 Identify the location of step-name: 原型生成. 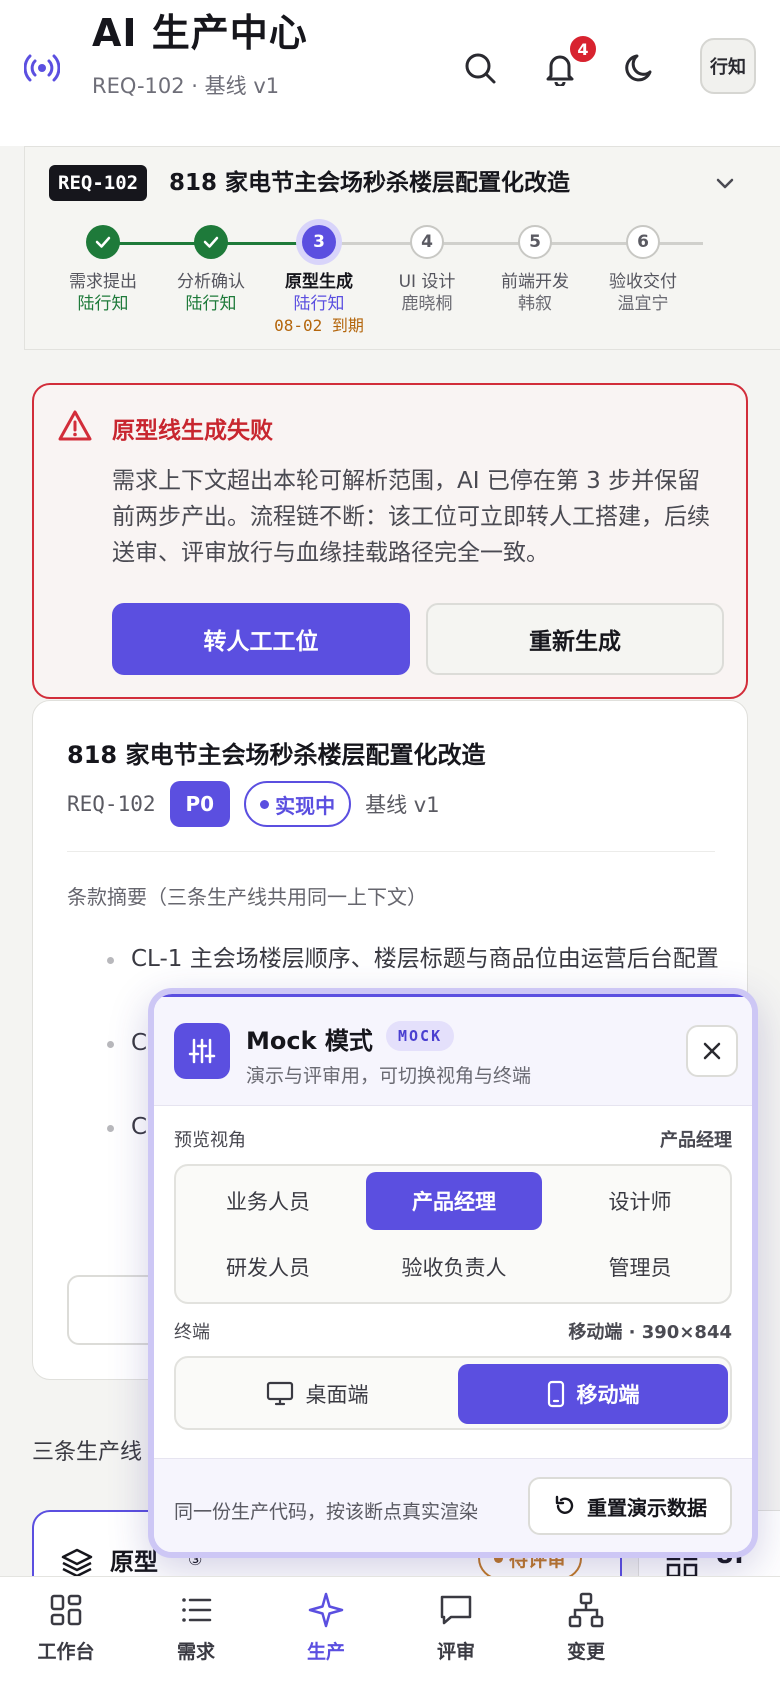
(319, 282).